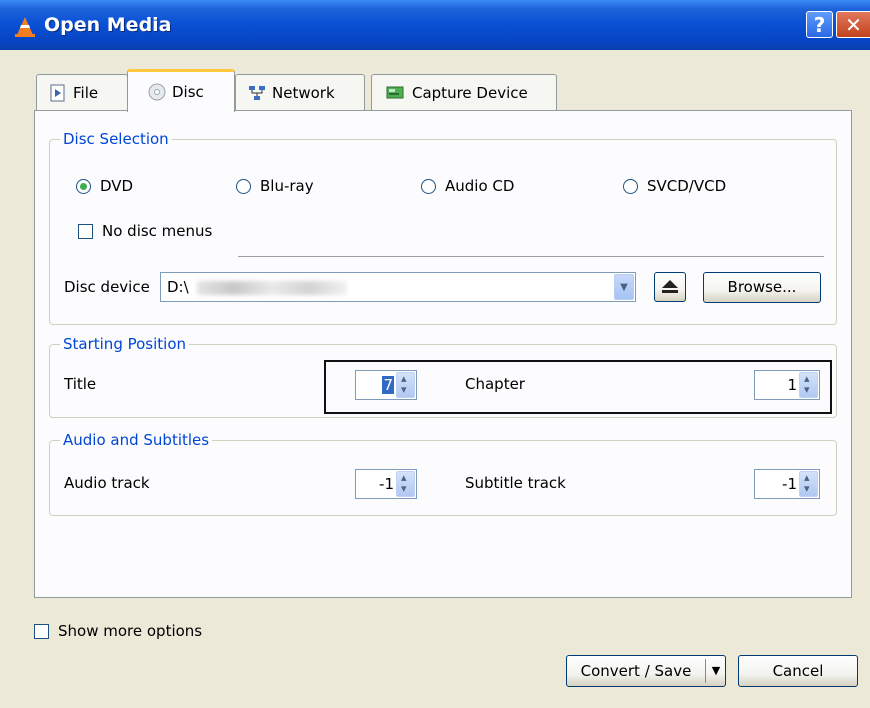  What do you see at coordinates (636, 671) in the screenshot?
I see `convert-save-label: Convert / Save` at bounding box center [636, 671].